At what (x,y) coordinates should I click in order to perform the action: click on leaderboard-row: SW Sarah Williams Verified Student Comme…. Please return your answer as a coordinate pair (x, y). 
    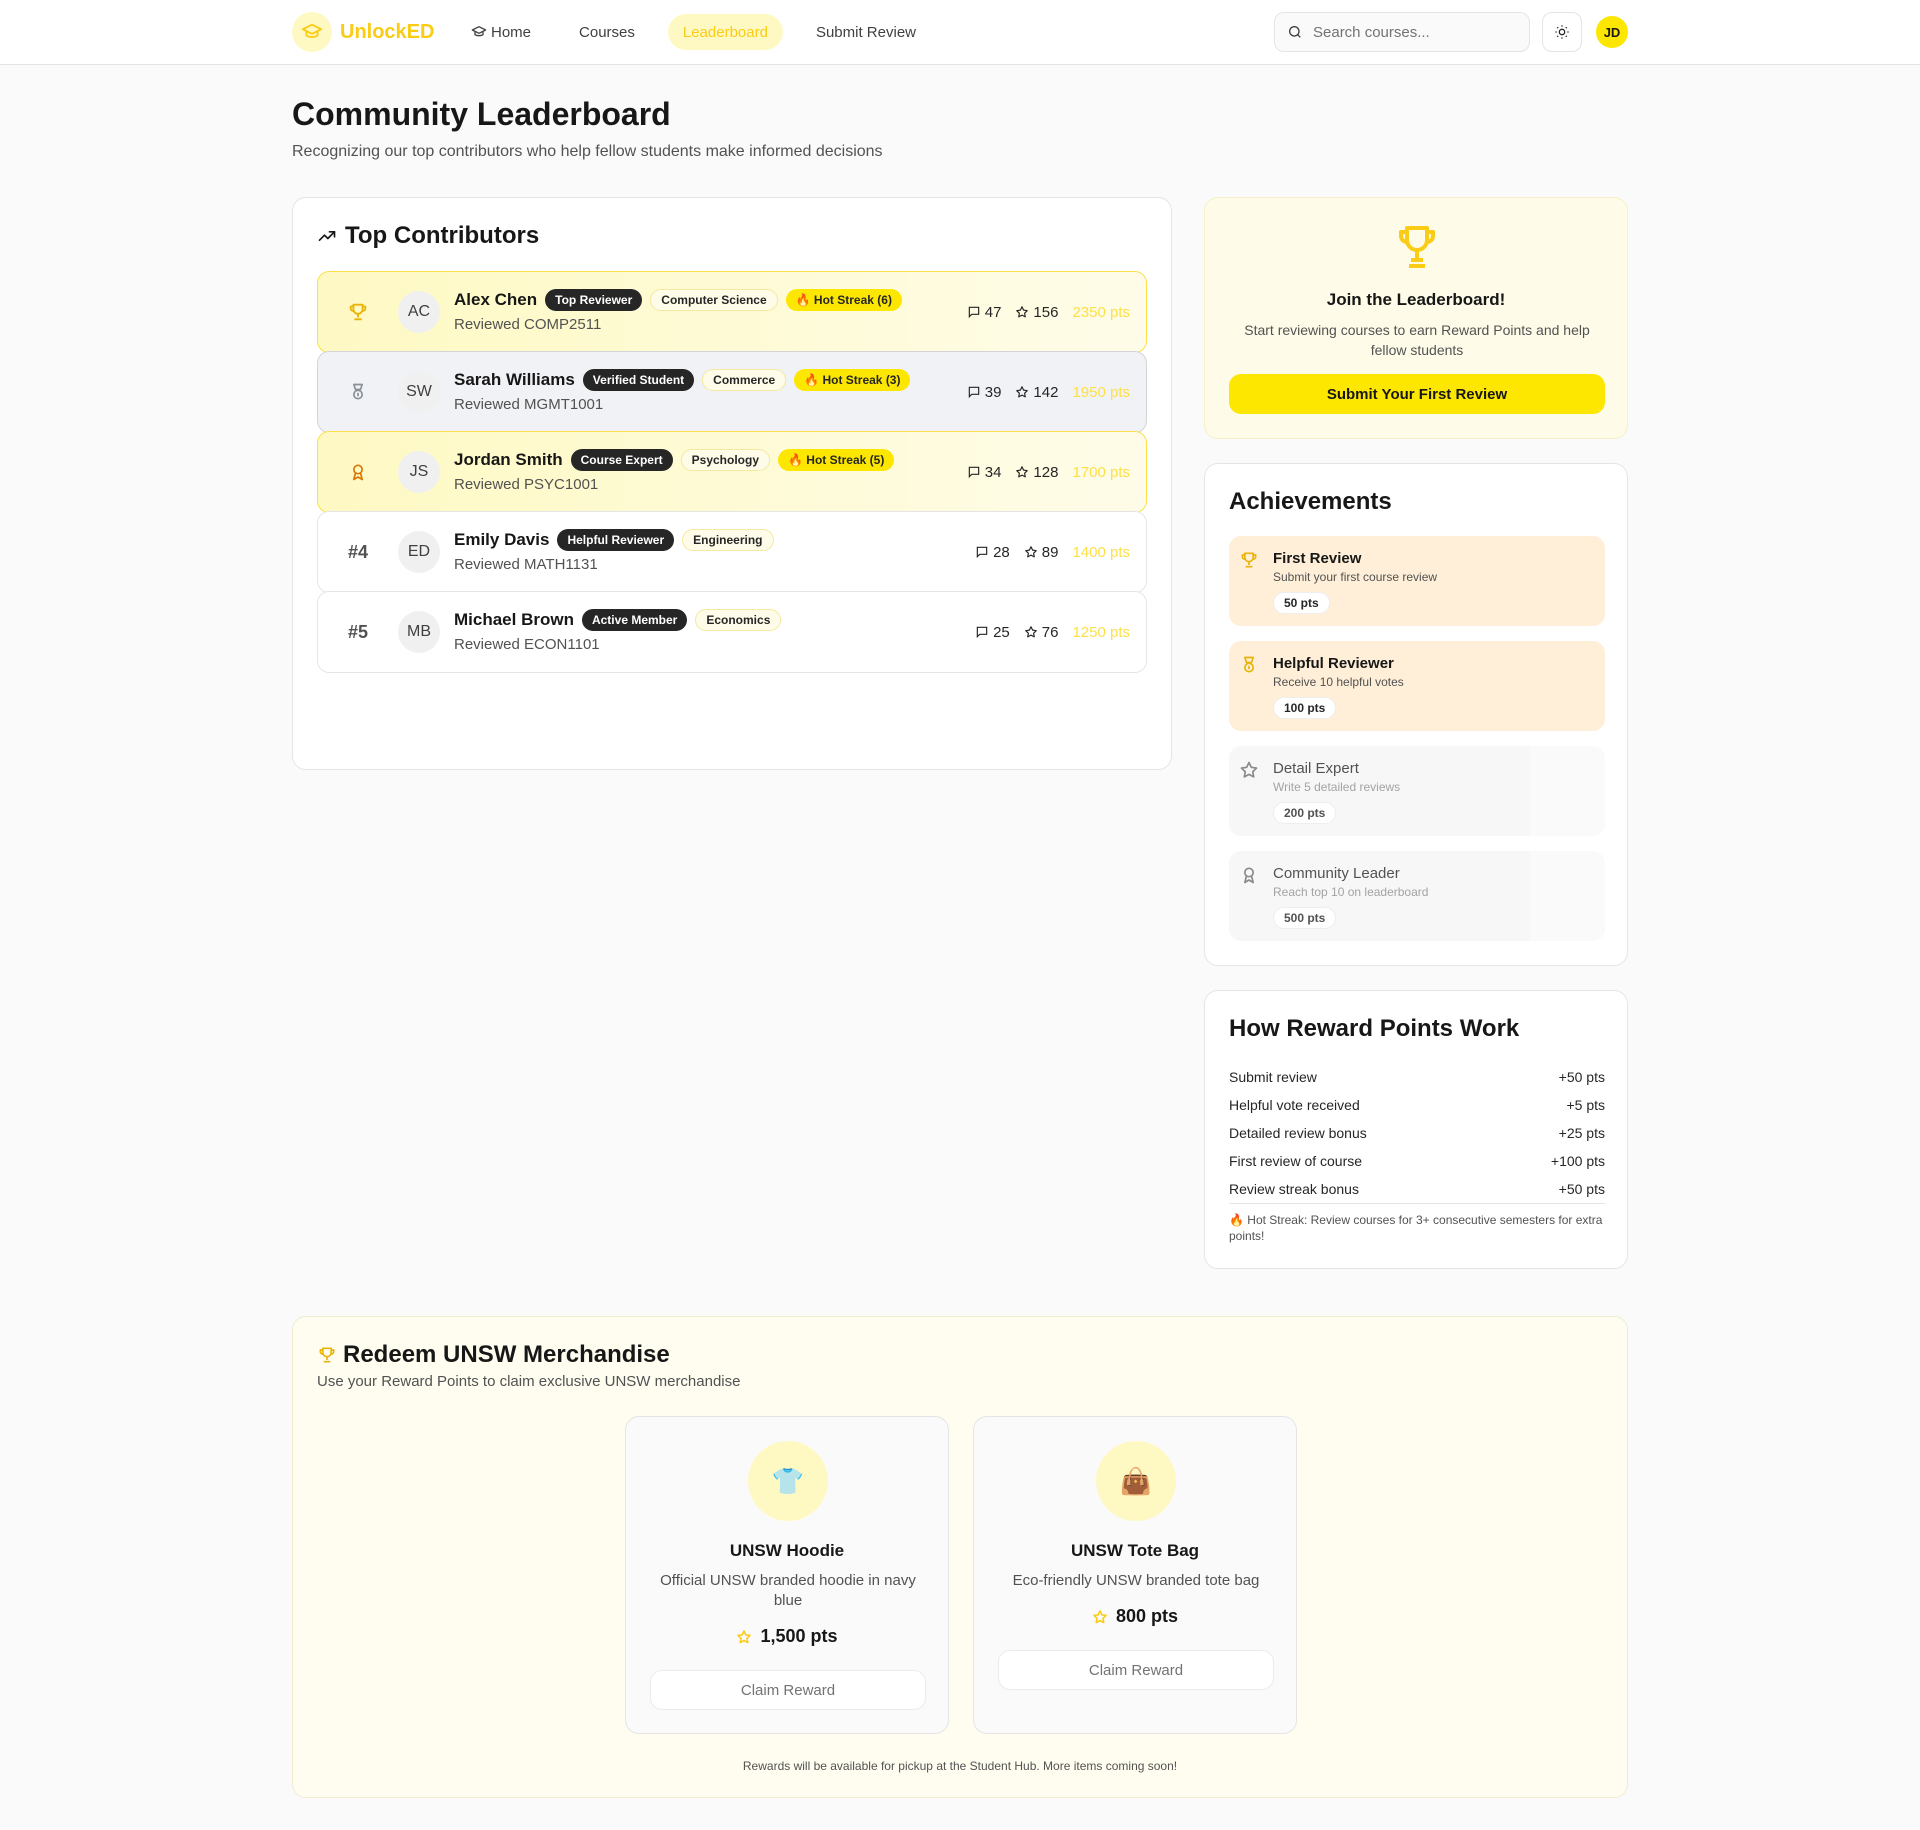
    Looking at the image, I should click on (732, 392).